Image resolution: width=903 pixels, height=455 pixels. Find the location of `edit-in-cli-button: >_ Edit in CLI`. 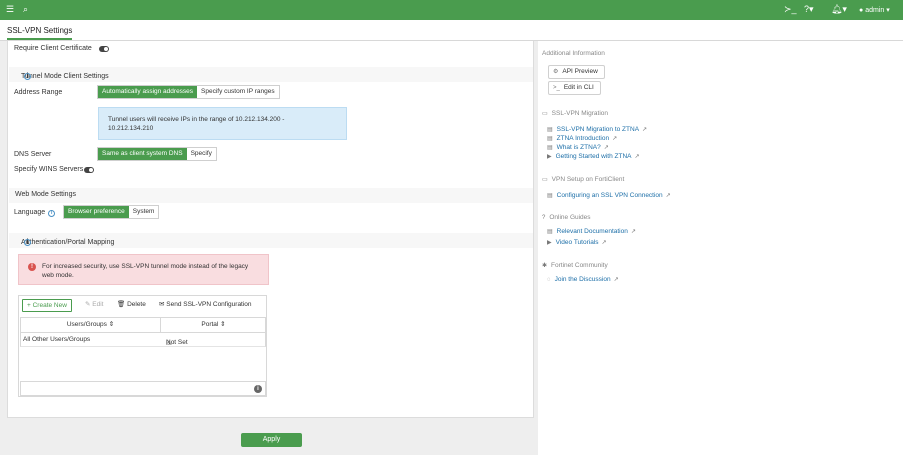

edit-in-cli-button: >_ Edit in CLI is located at coordinates (574, 88).